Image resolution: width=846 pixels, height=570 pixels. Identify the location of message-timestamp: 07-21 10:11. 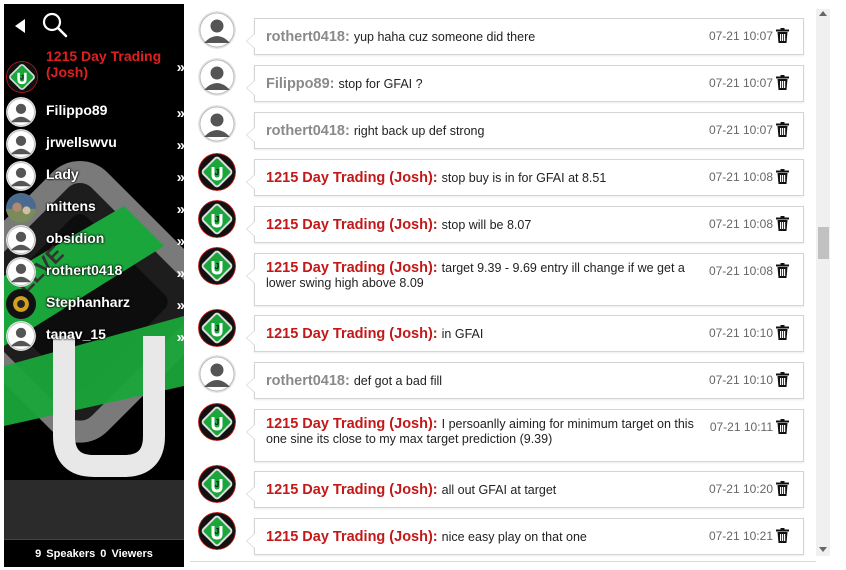
(741, 427).